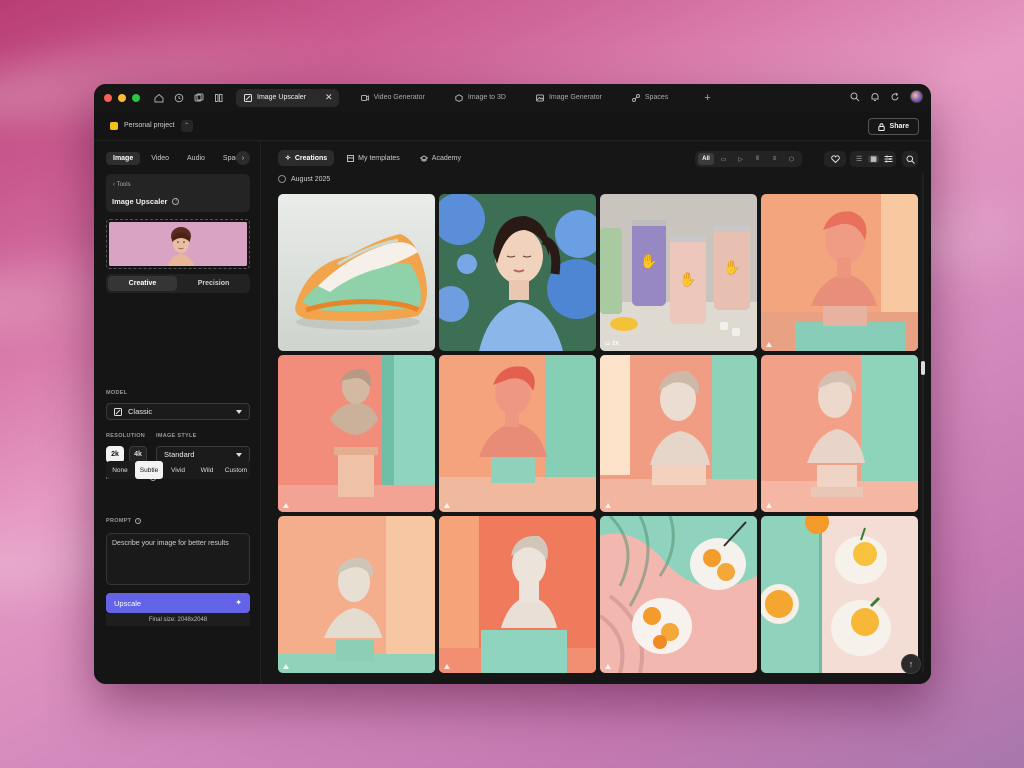 The height and width of the screenshot is (768, 1024). I want to click on new-tab-button: +, so click(707, 98).